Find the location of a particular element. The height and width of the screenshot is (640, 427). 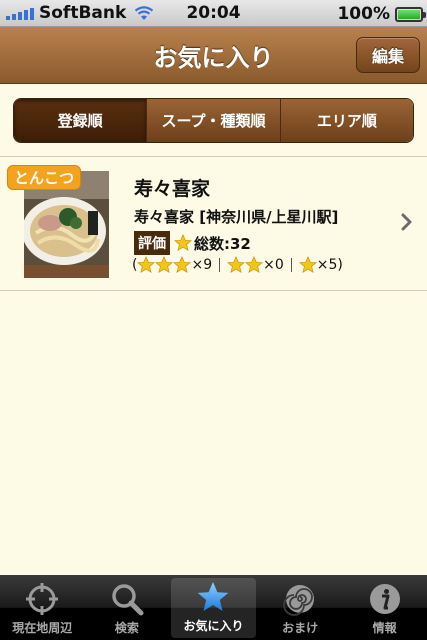

rating-row: 評価 総数:32 is located at coordinates (192, 243).